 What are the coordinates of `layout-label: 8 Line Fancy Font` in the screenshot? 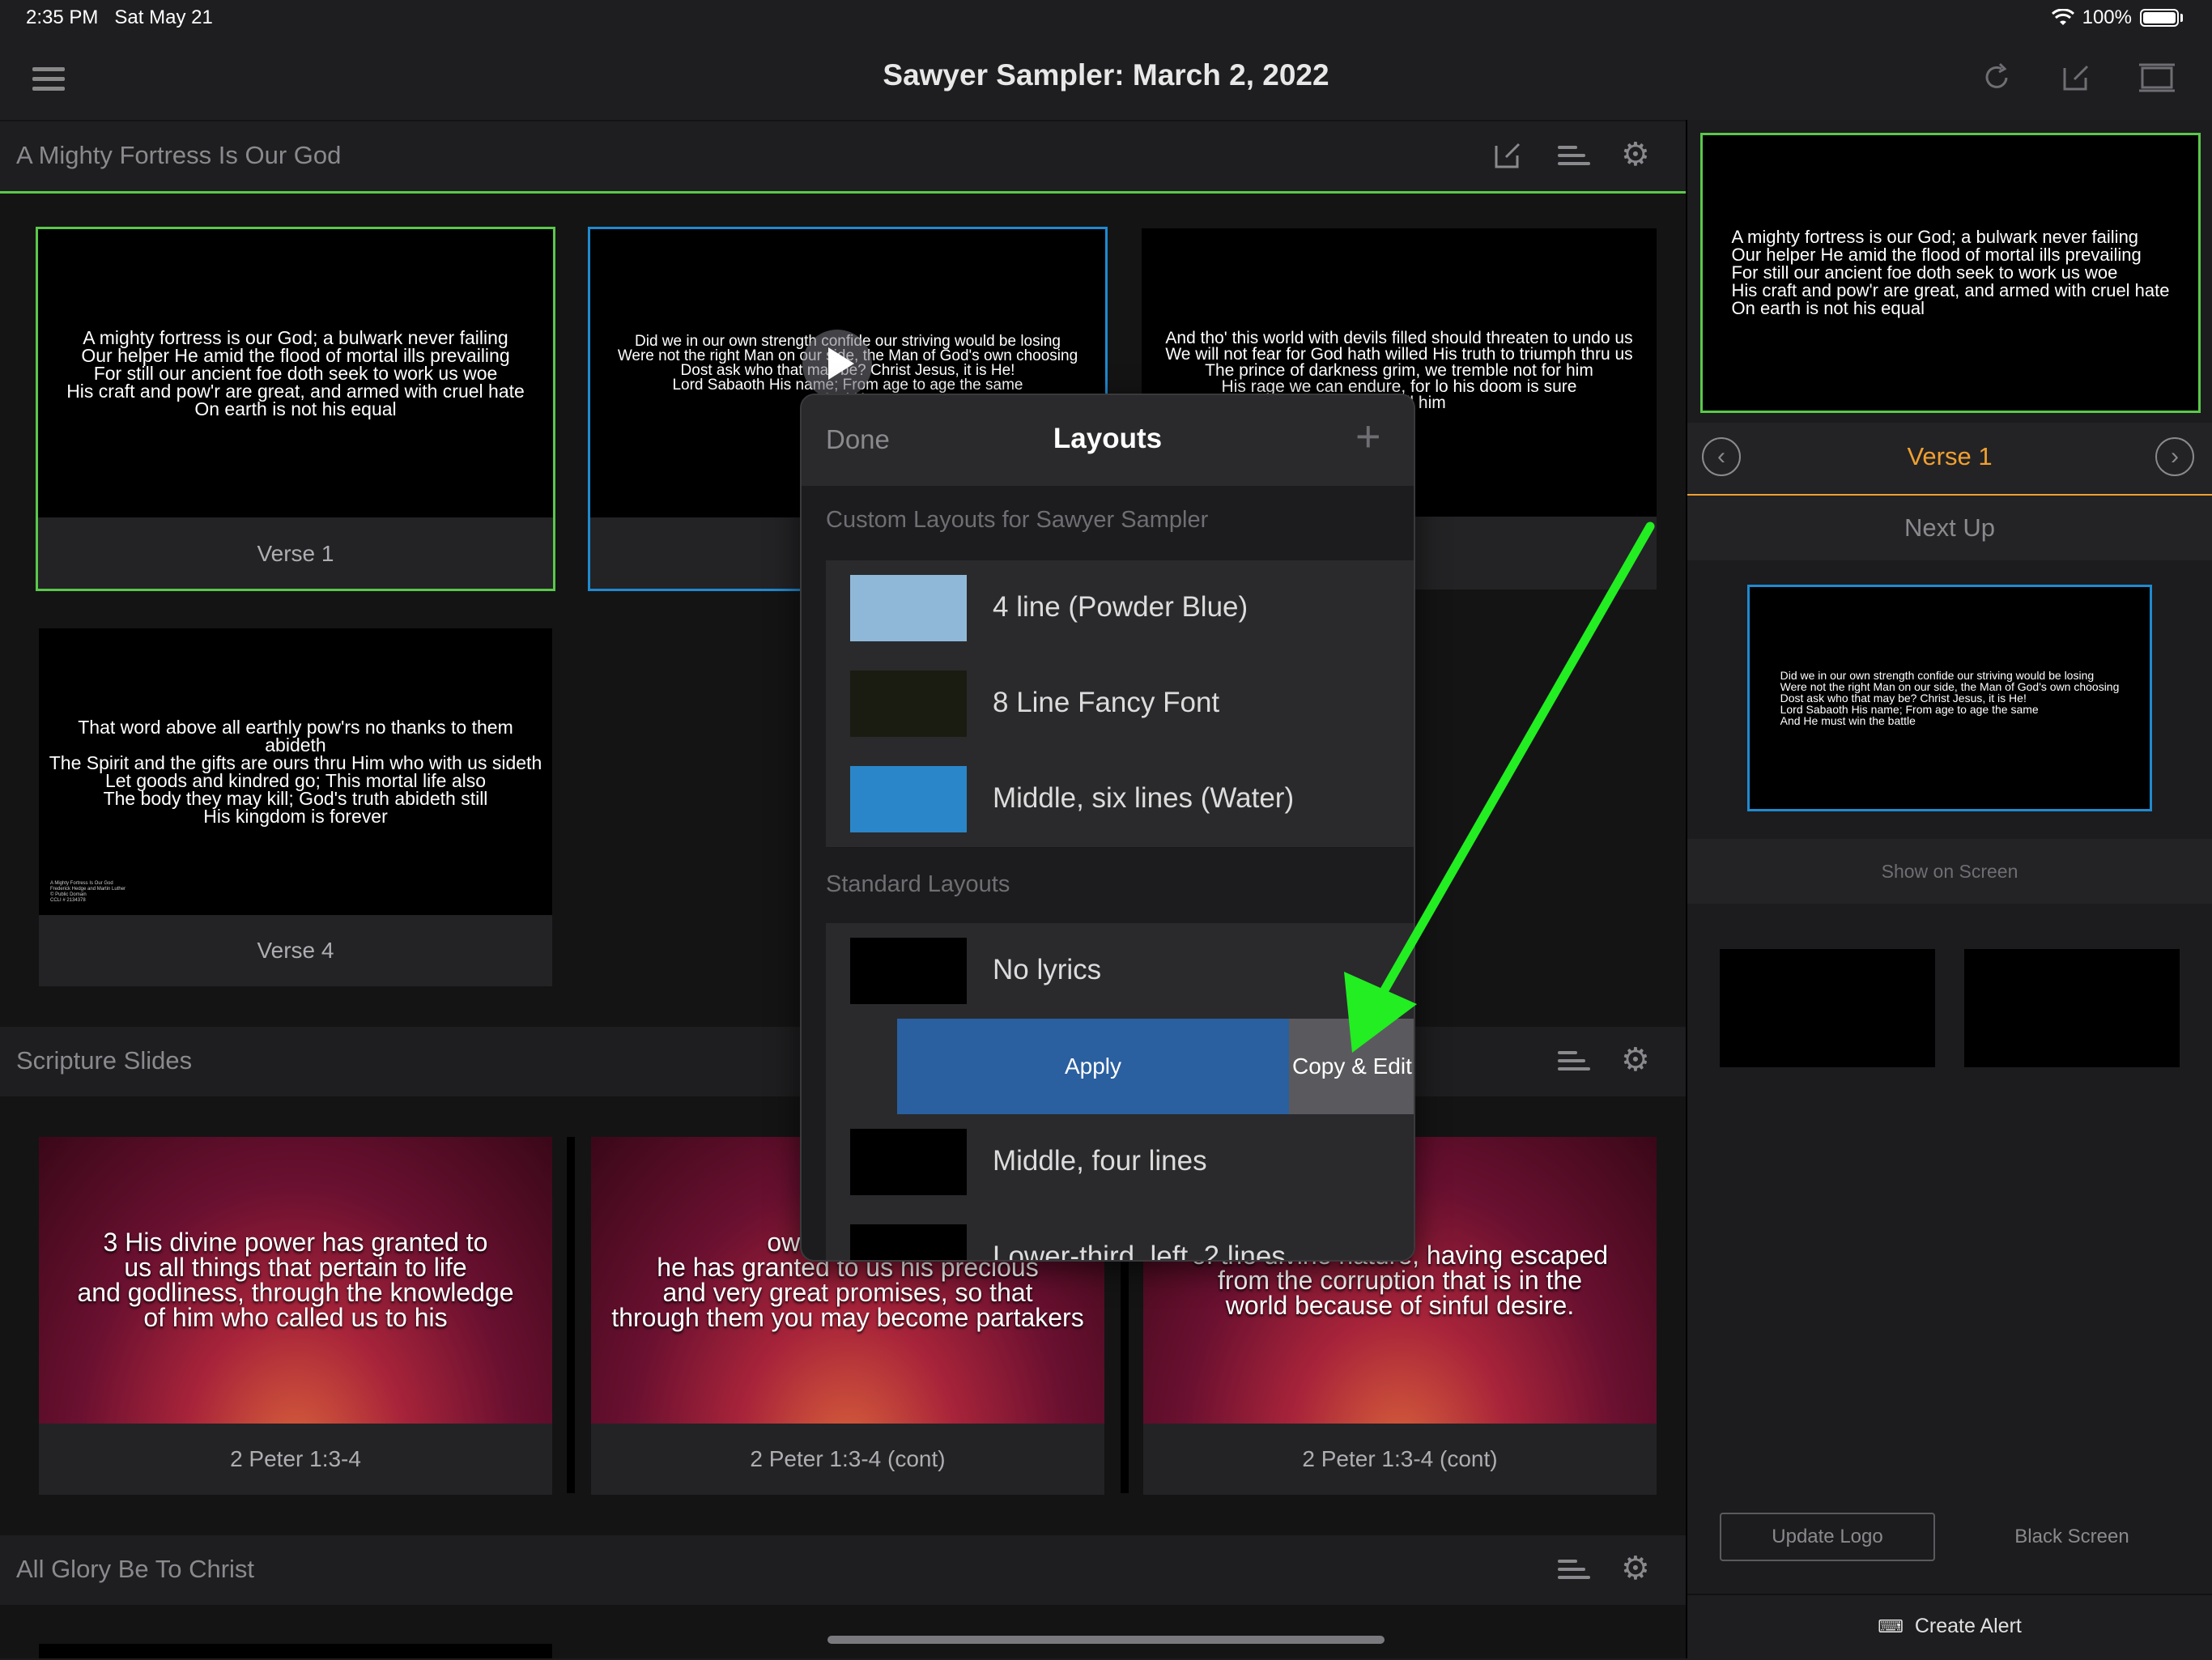 It's located at (1106, 703).